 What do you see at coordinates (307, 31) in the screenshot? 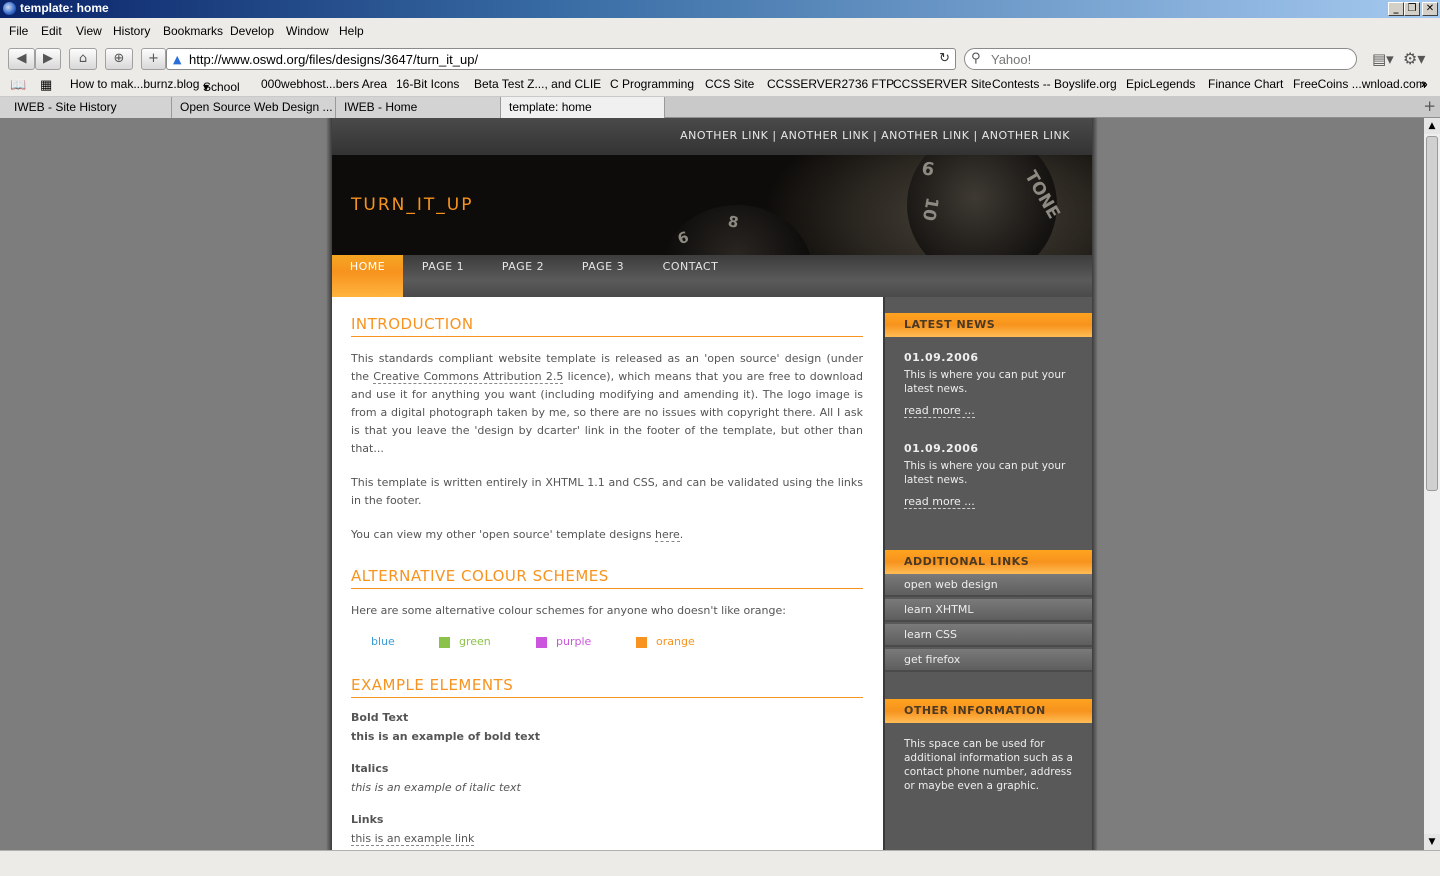
I see `menu-window: Window` at bounding box center [307, 31].